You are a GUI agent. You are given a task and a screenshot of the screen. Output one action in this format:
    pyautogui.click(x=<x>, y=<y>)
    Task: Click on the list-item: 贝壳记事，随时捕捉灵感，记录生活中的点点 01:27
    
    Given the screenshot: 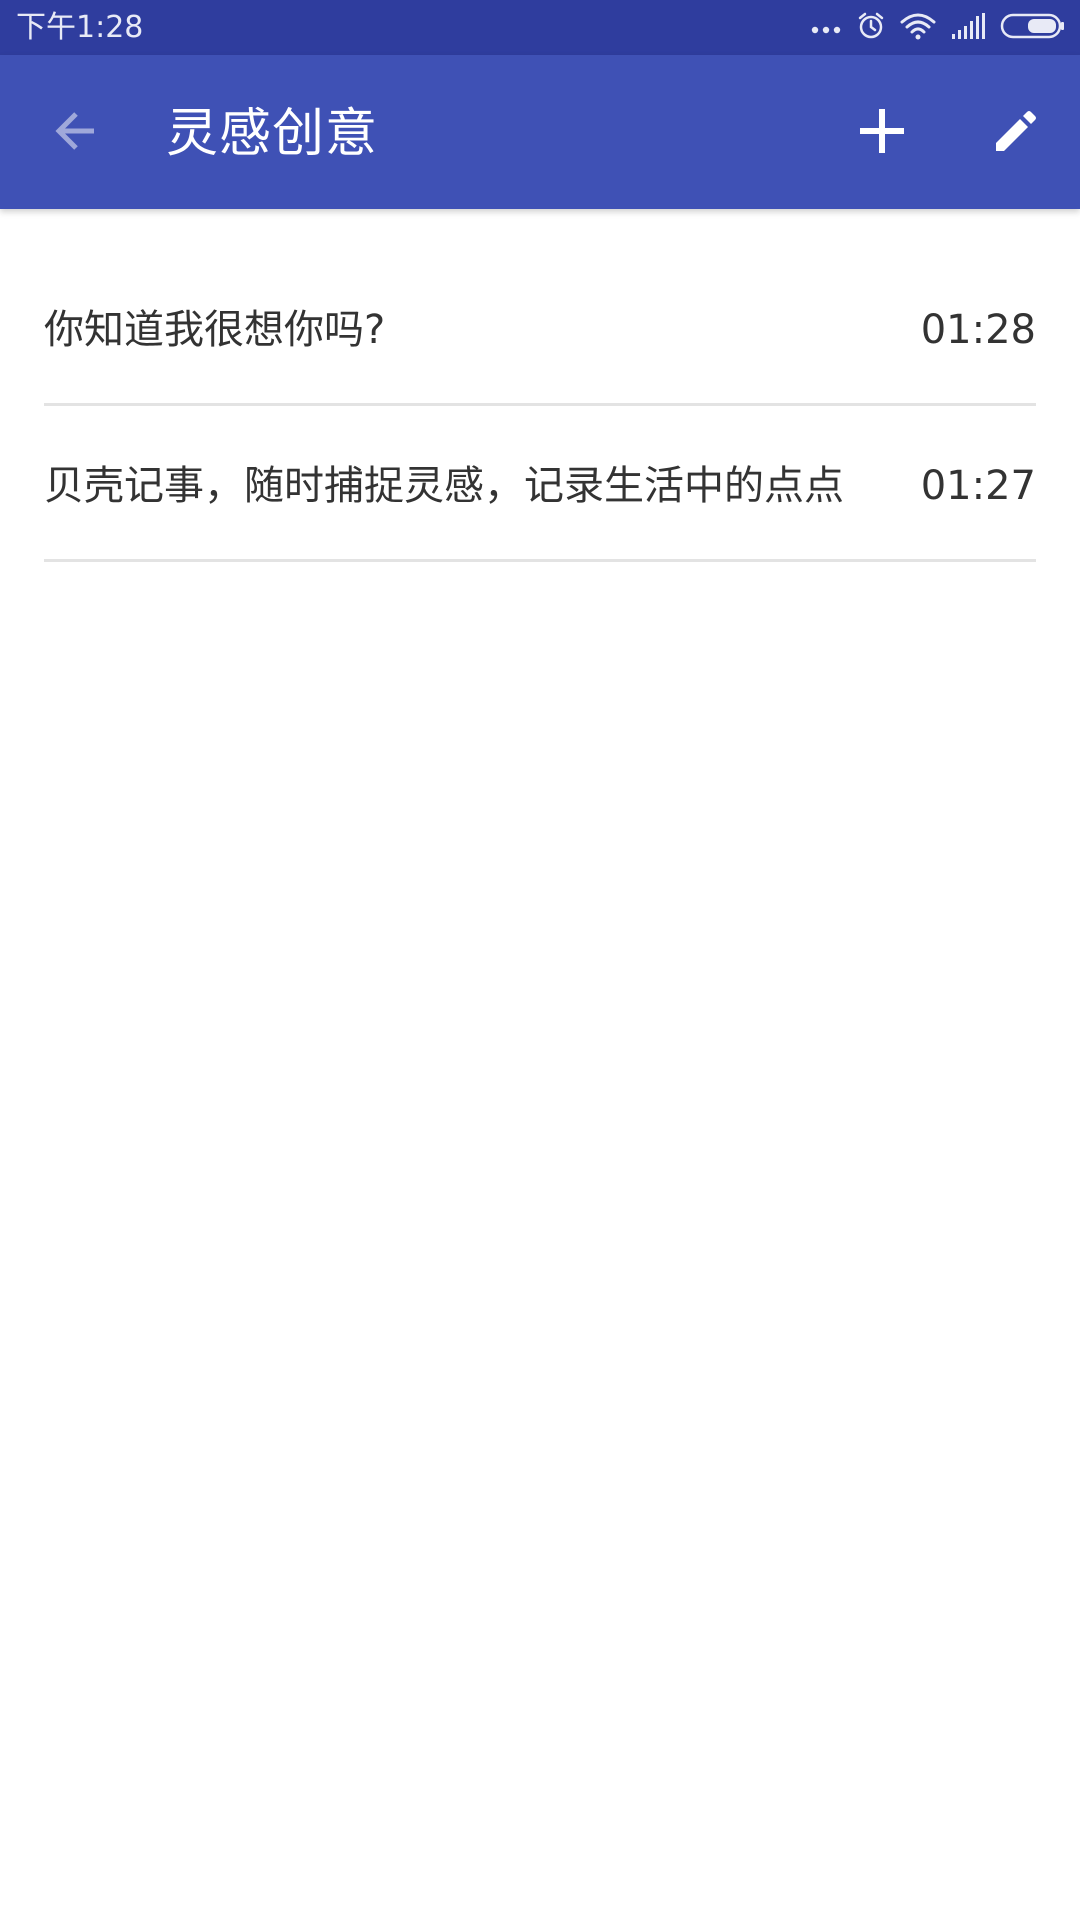 What is the action you would take?
    pyautogui.click(x=540, y=485)
    